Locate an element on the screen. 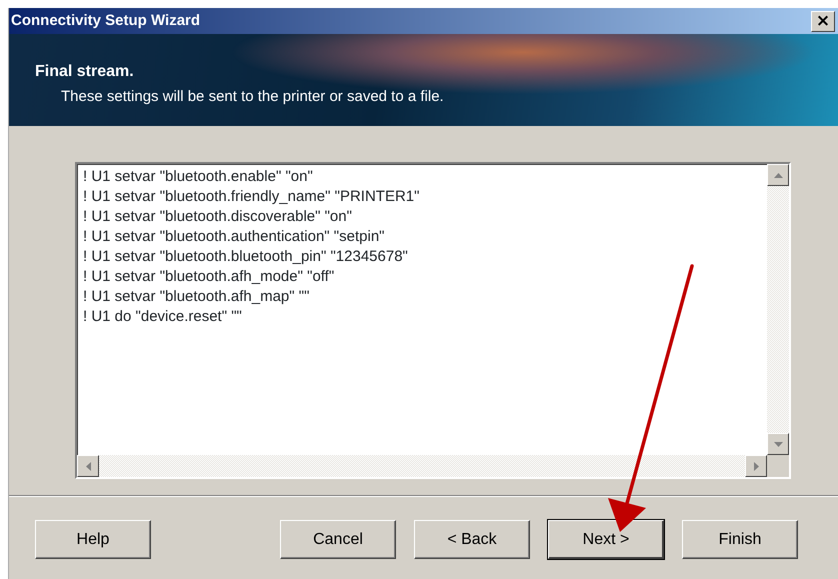  window-title: Connectivity Setup Wizard is located at coordinates (105, 20).